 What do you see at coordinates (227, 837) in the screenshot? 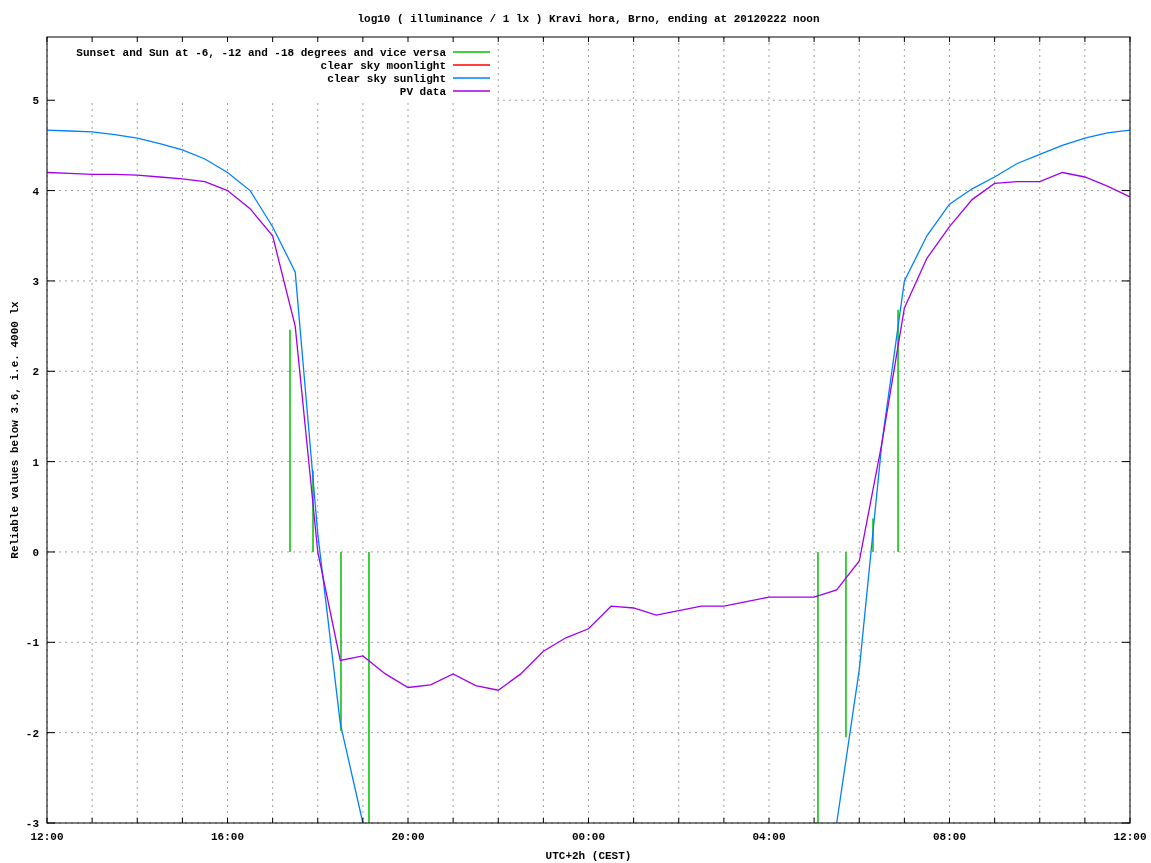
I see `tick-label: 16:00` at bounding box center [227, 837].